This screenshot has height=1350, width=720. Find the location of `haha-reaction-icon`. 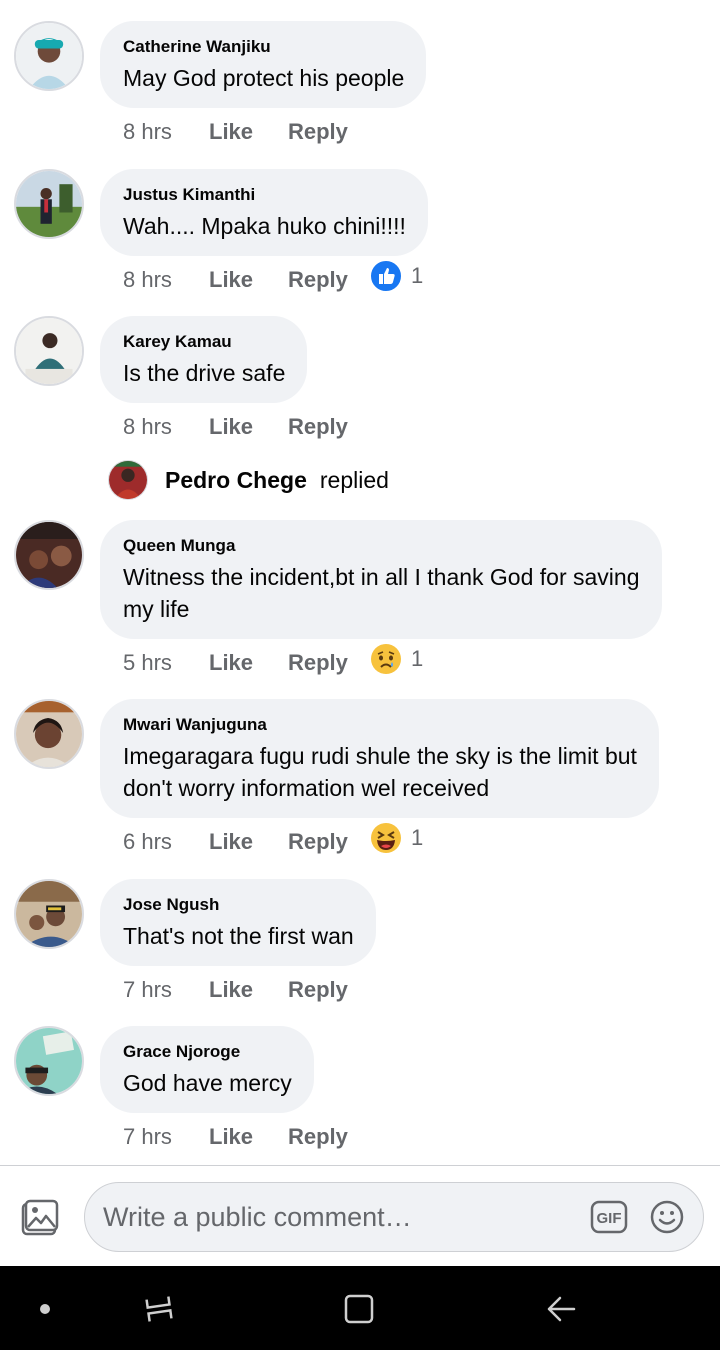

haha-reaction-icon is located at coordinates (386, 838).